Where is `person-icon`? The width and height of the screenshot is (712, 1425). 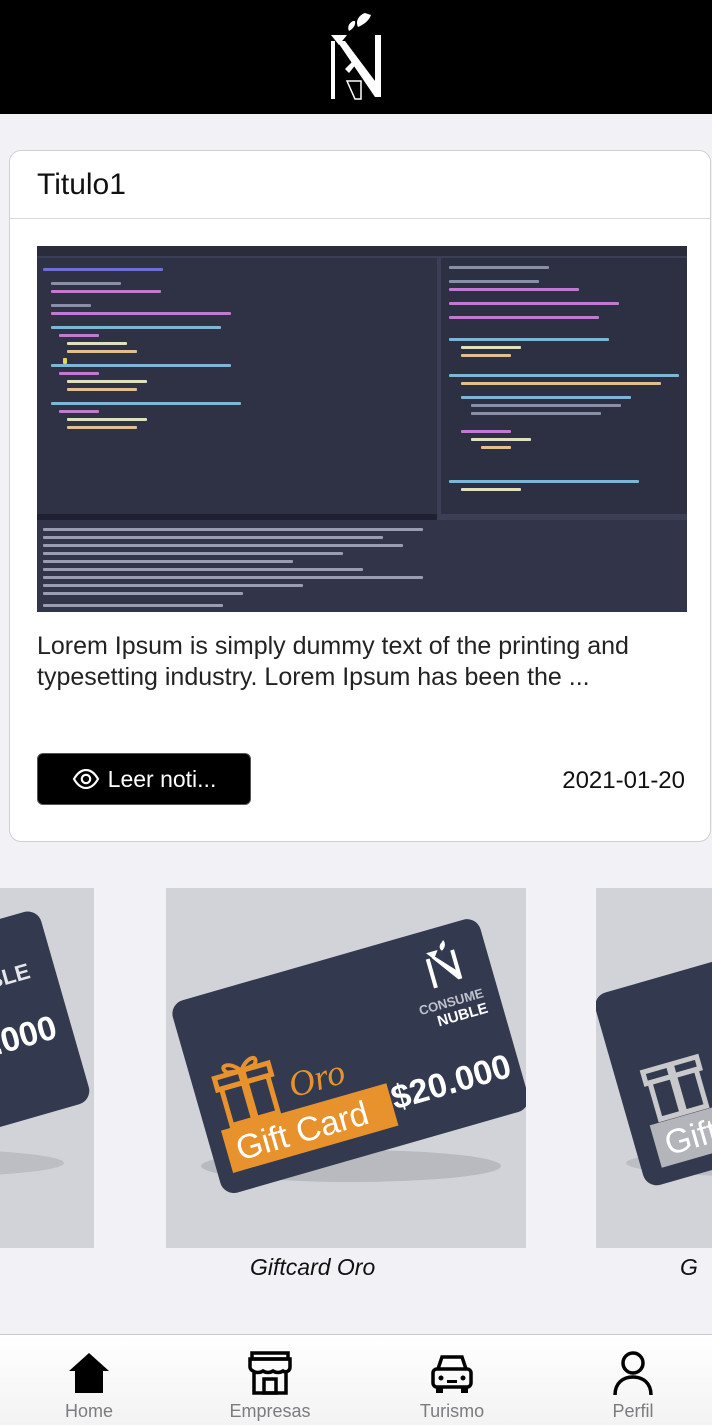 person-icon is located at coordinates (633, 1373).